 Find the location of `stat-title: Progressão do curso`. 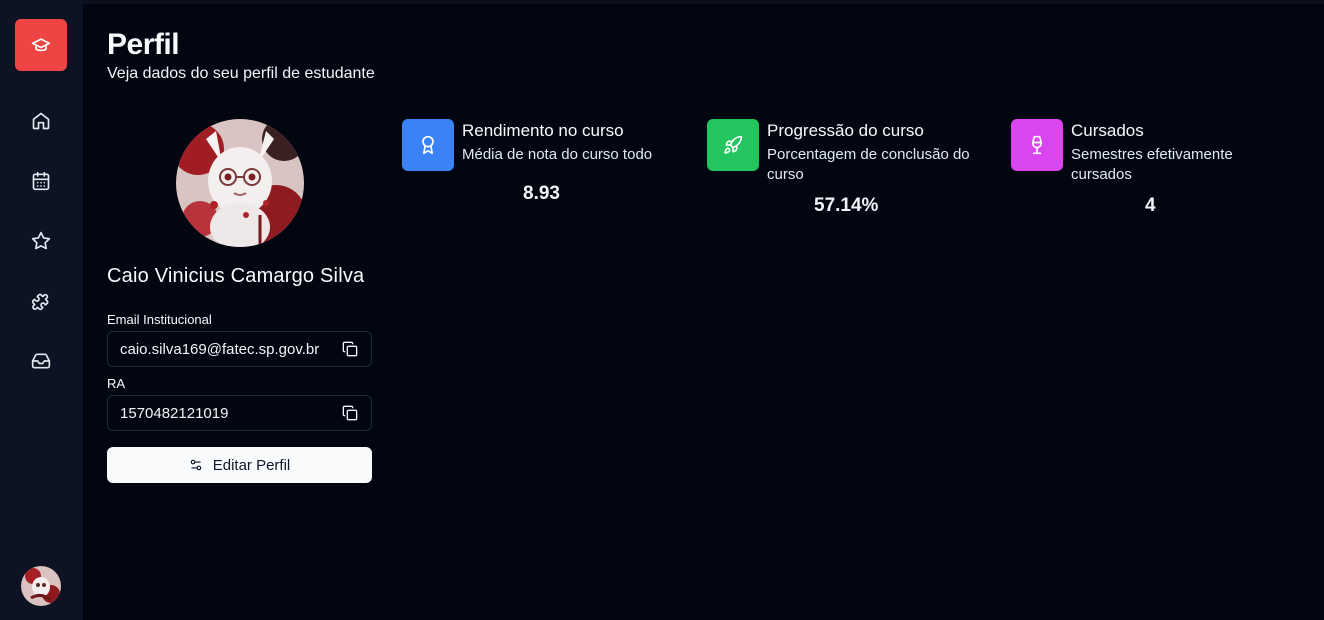

stat-title: Progressão do curso is located at coordinates (845, 130).